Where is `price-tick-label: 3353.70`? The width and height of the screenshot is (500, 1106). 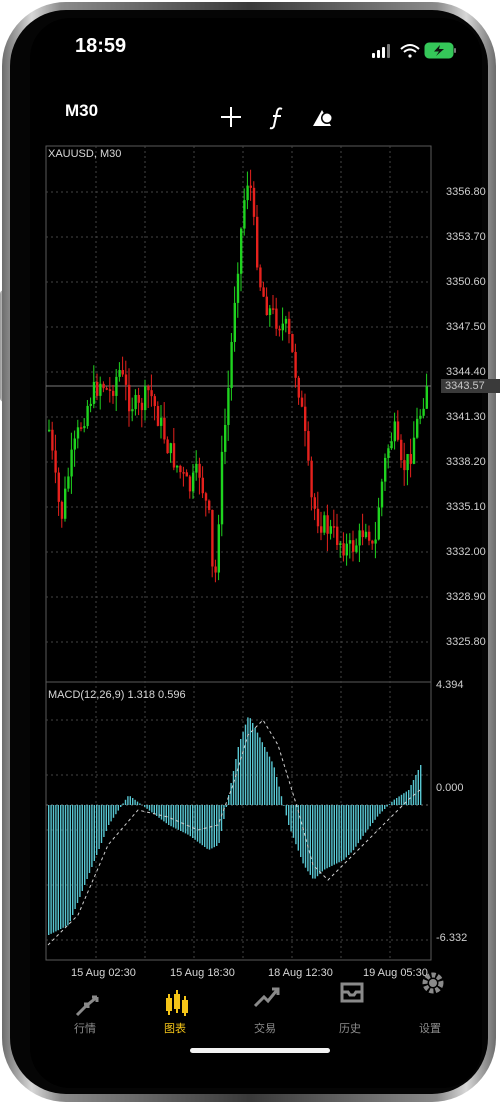
price-tick-label: 3353.70 is located at coordinates (466, 237).